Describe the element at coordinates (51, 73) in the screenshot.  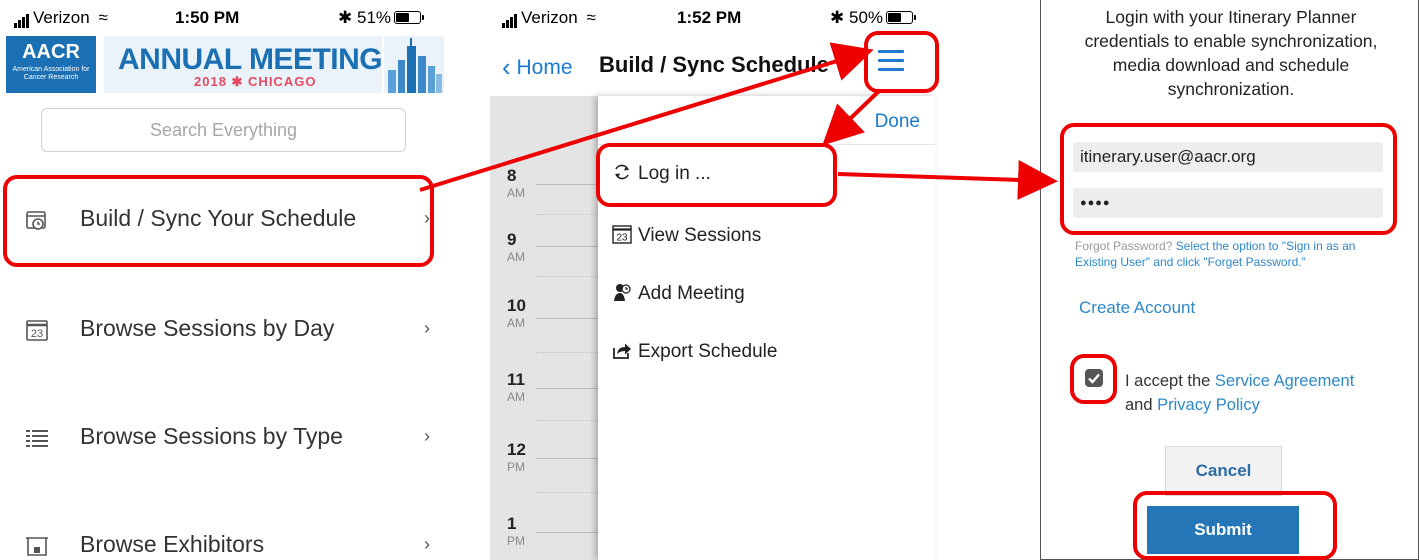
I see `aacr-logo-subtext: American Association for Cancer Research` at that location.